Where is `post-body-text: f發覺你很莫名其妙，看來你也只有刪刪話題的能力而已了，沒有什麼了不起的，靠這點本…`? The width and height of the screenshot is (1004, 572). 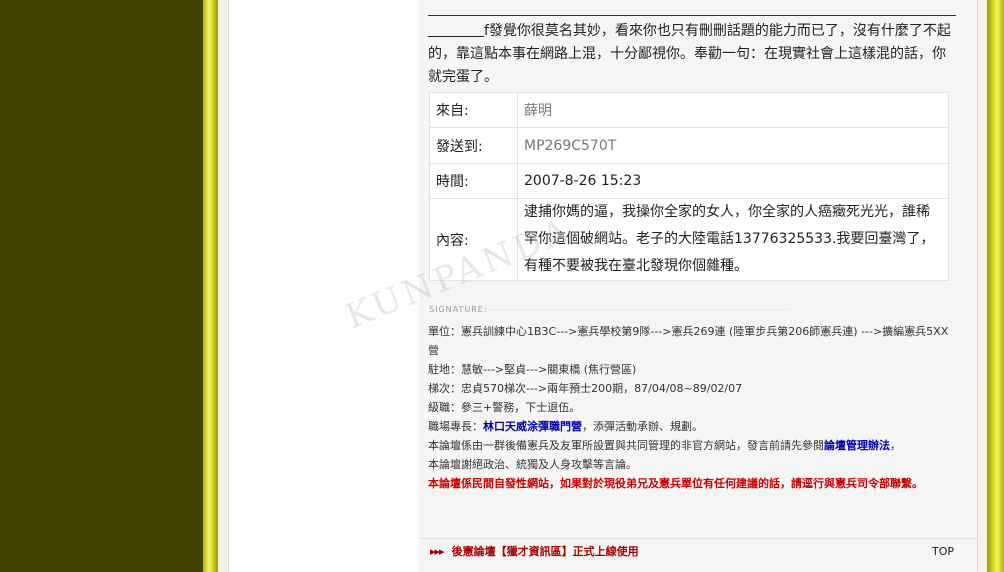
post-body-text: f發覺你很莫名其妙，看來你也只有刪刪話題的能力而已了，沒有什麼了不起的，靠這點本… is located at coordinates (693, 54).